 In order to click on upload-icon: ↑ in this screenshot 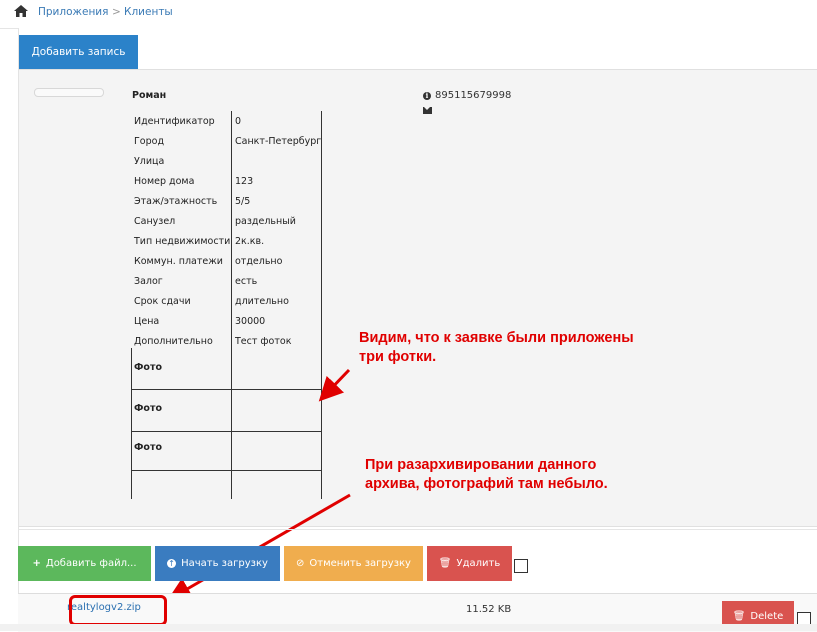, I will do `click(172, 563)`.